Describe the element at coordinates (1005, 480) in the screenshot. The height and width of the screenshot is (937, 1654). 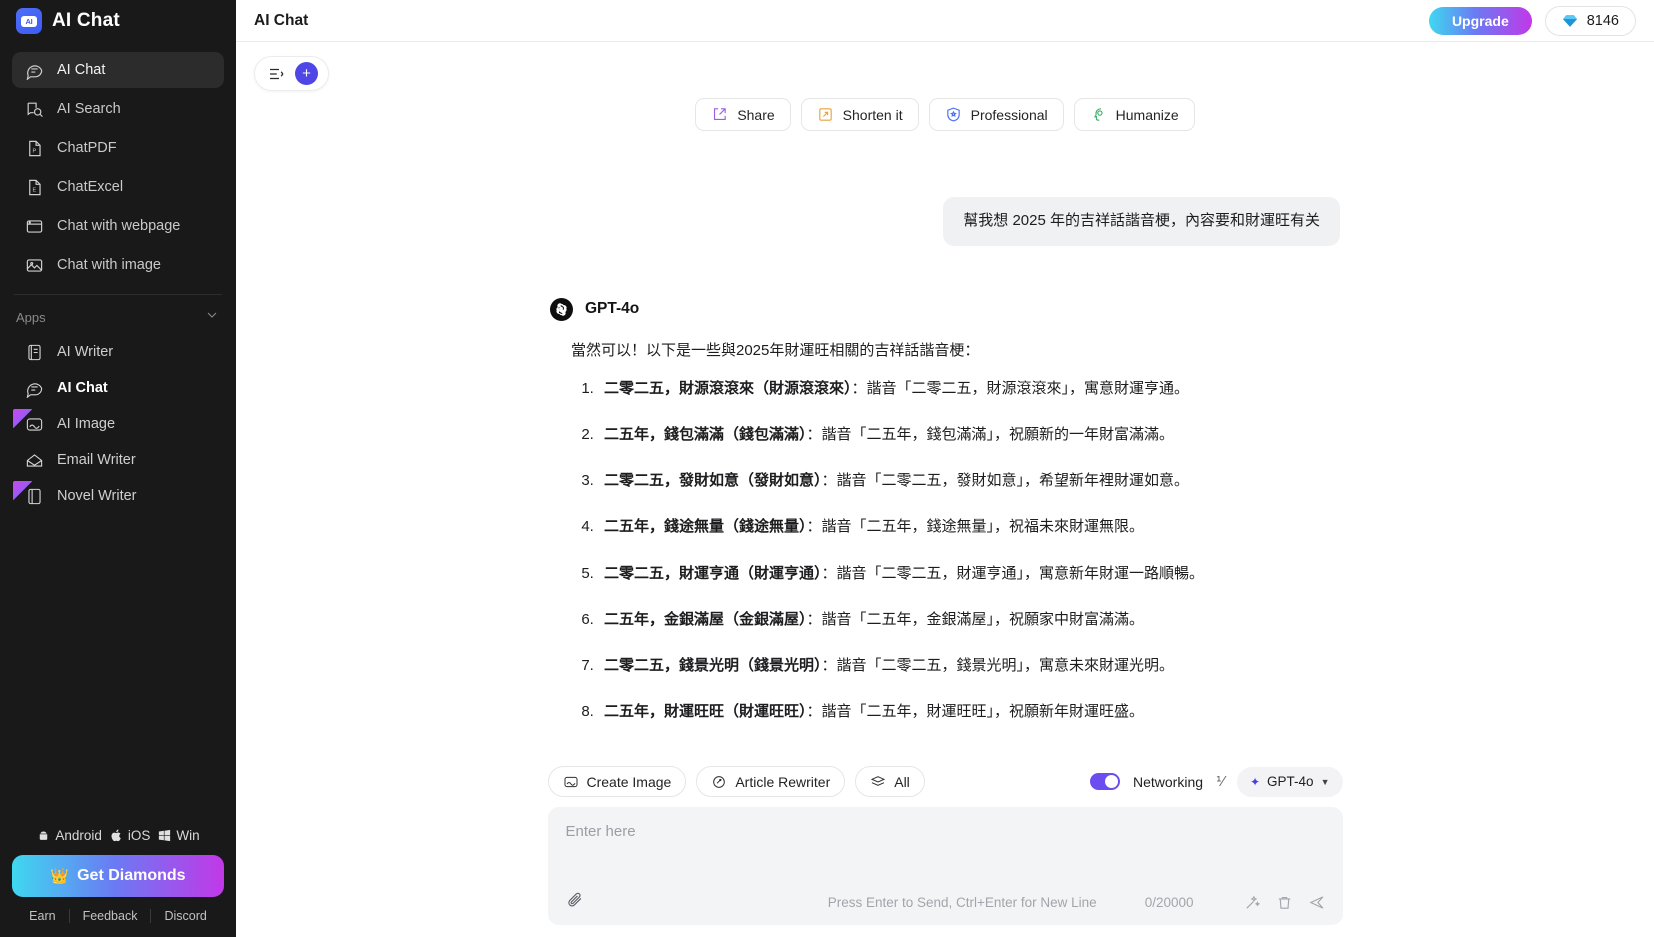
I see `list-item-body: ：諧音「二零二五，發財如意」，希望新年裡財運如意。` at that location.